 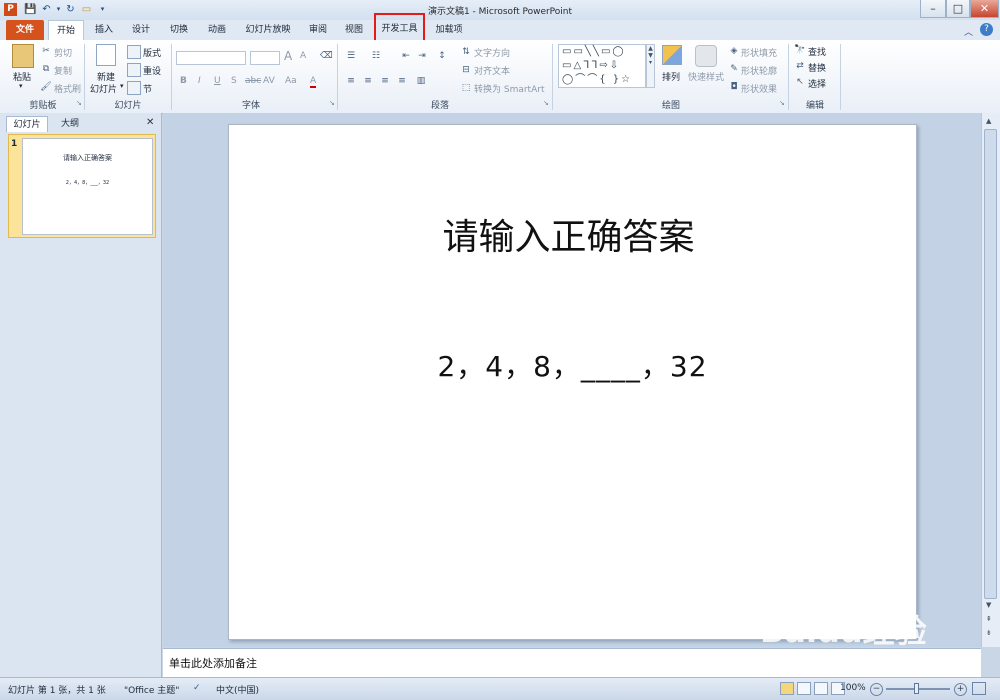 What do you see at coordinates (46, 69) in the screenshot?
I see `copy-icon: ⧉` at bounding box center [46, 69].